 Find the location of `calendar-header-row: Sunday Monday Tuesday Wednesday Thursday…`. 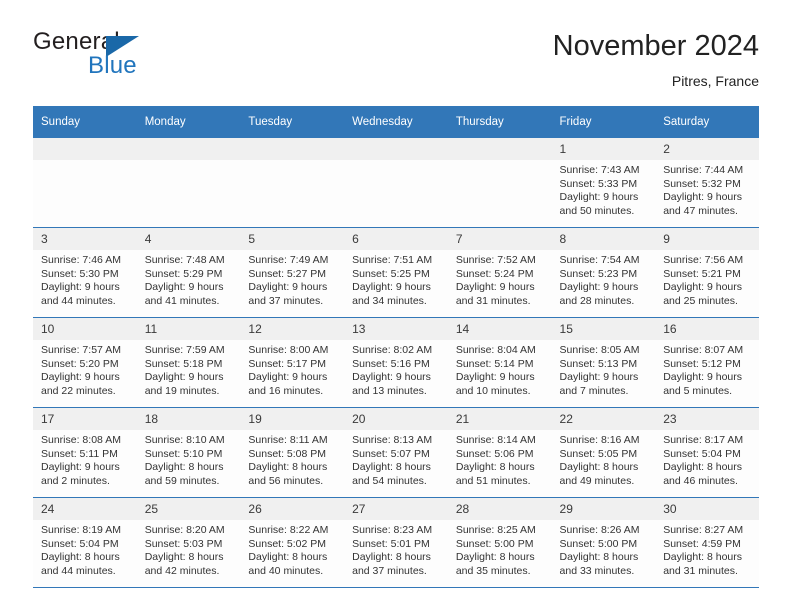

calendar-header-row: Sunday Monday Tuesday Wednesday Thursday… is located at coordinates (396, 122).